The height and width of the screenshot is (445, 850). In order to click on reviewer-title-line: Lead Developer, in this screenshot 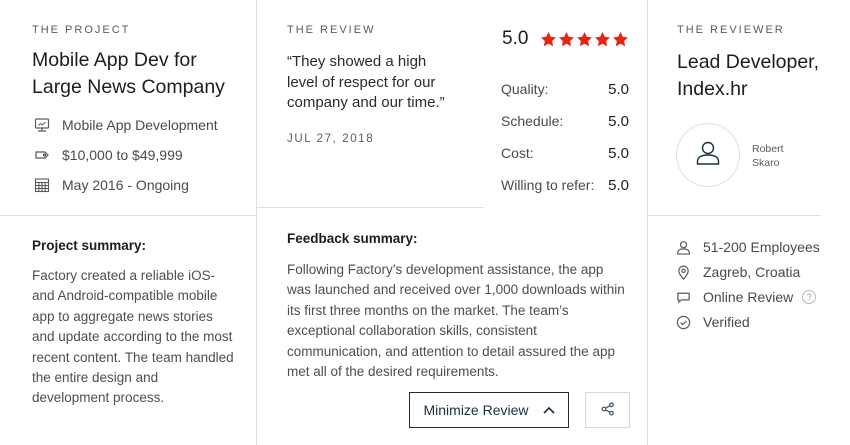, I will do `click(748, 62)`.